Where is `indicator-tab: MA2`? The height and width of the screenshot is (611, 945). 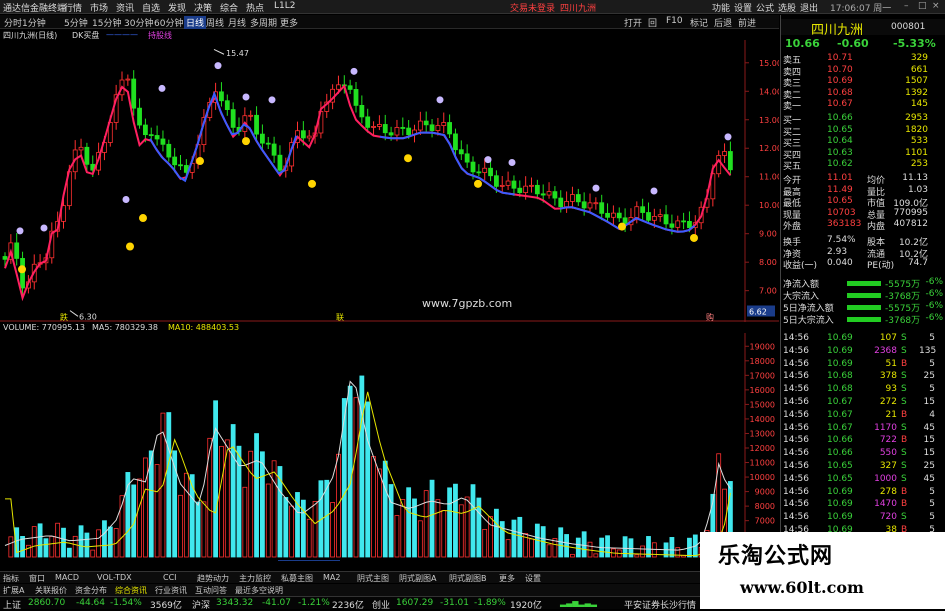 indicator-tab: MA2 is located at coordinates (331, 577).